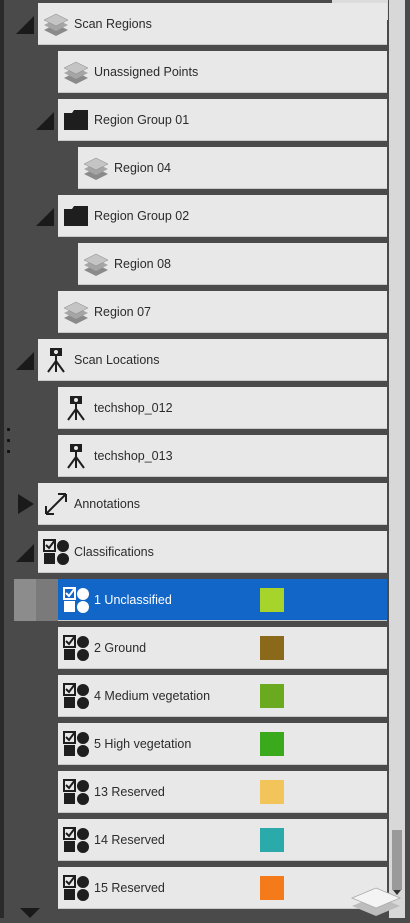  What do you see at coordinates (120, 647) in the screenshot?
I see `node-label: 2 Ground` at bounding box center [120, 647].